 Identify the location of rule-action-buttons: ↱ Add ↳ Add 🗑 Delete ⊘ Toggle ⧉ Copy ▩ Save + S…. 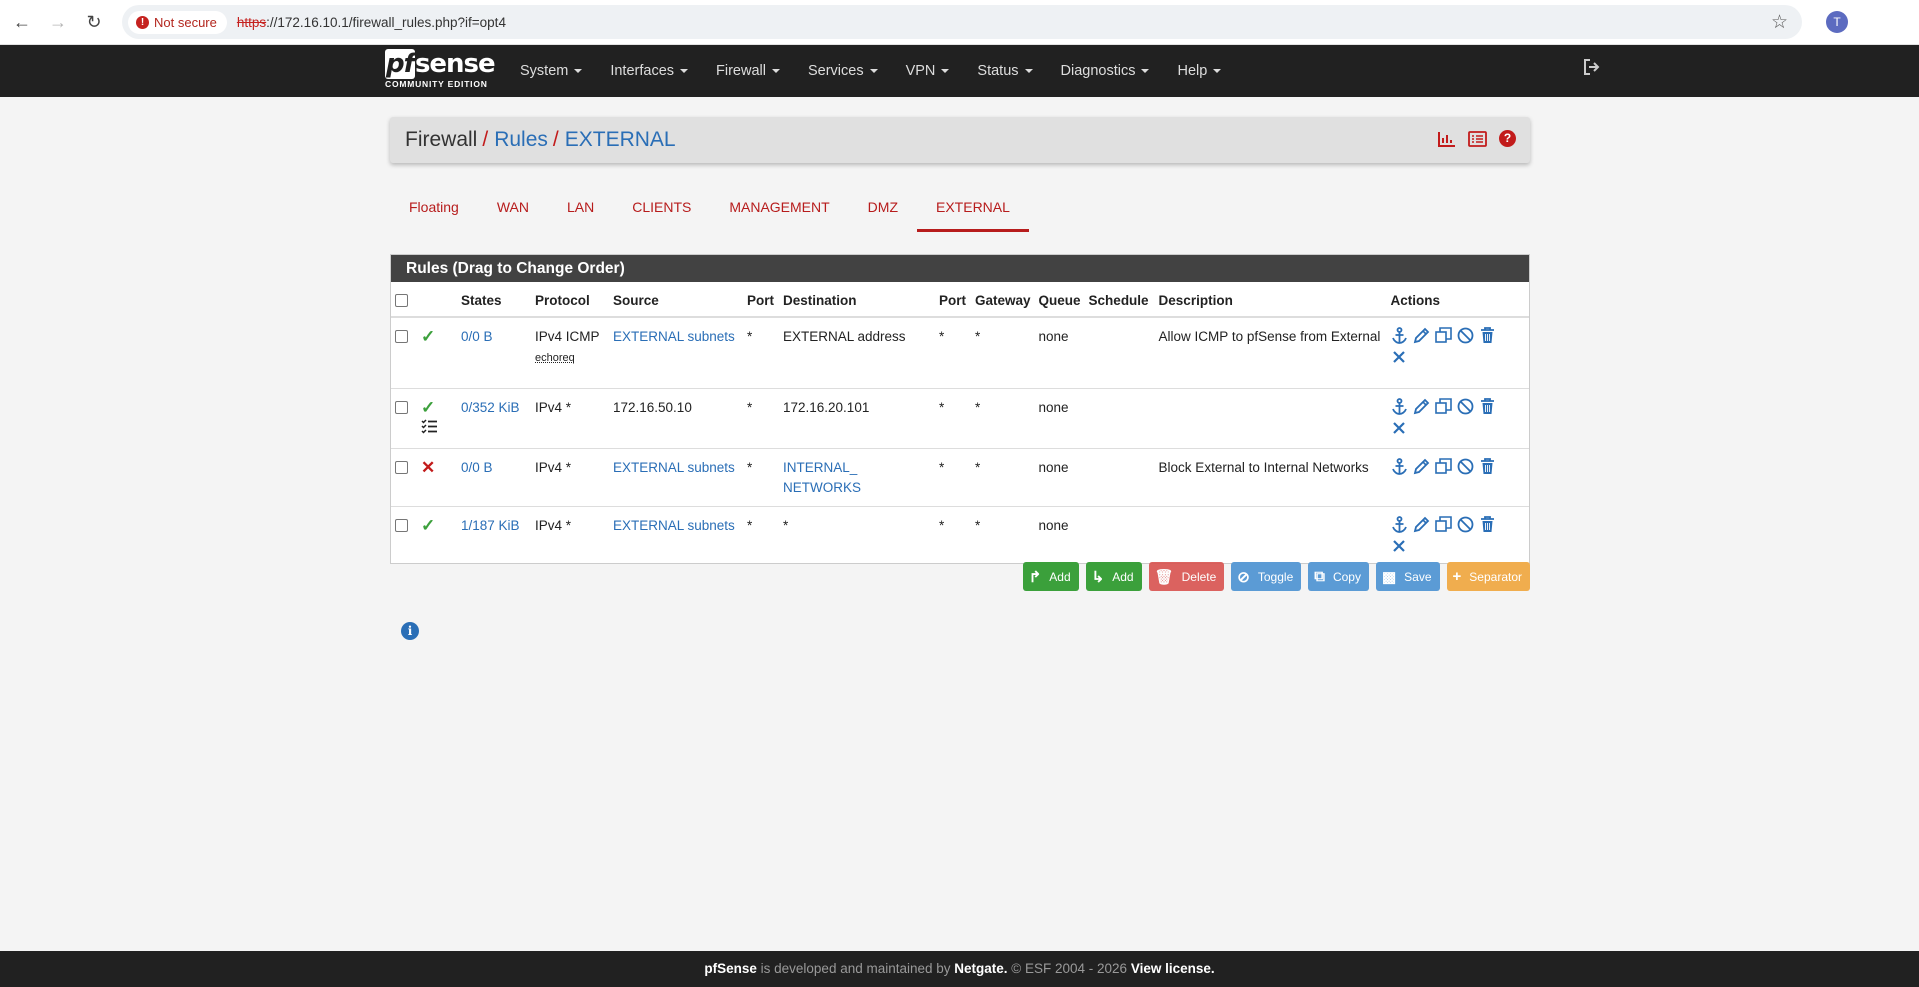
(1276, 576).